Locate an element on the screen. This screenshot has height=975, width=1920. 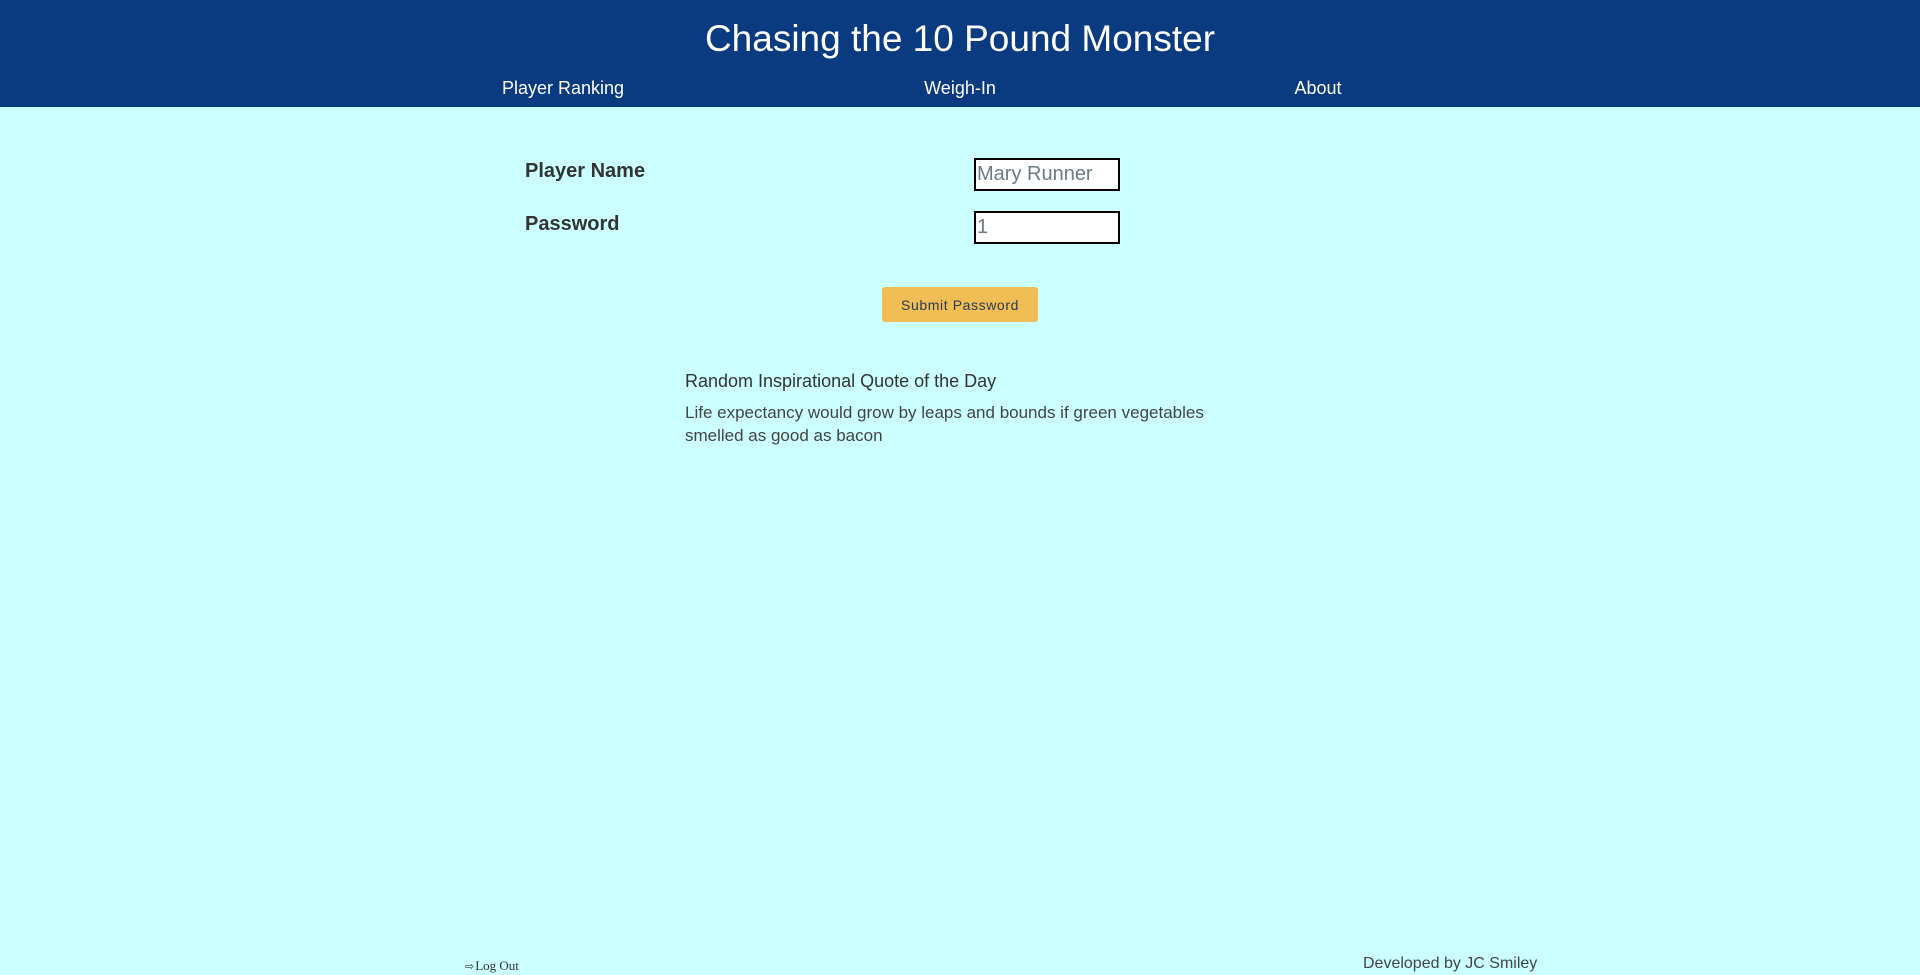
submit-password-button: Submit Password is located at coordinates (960, 304).